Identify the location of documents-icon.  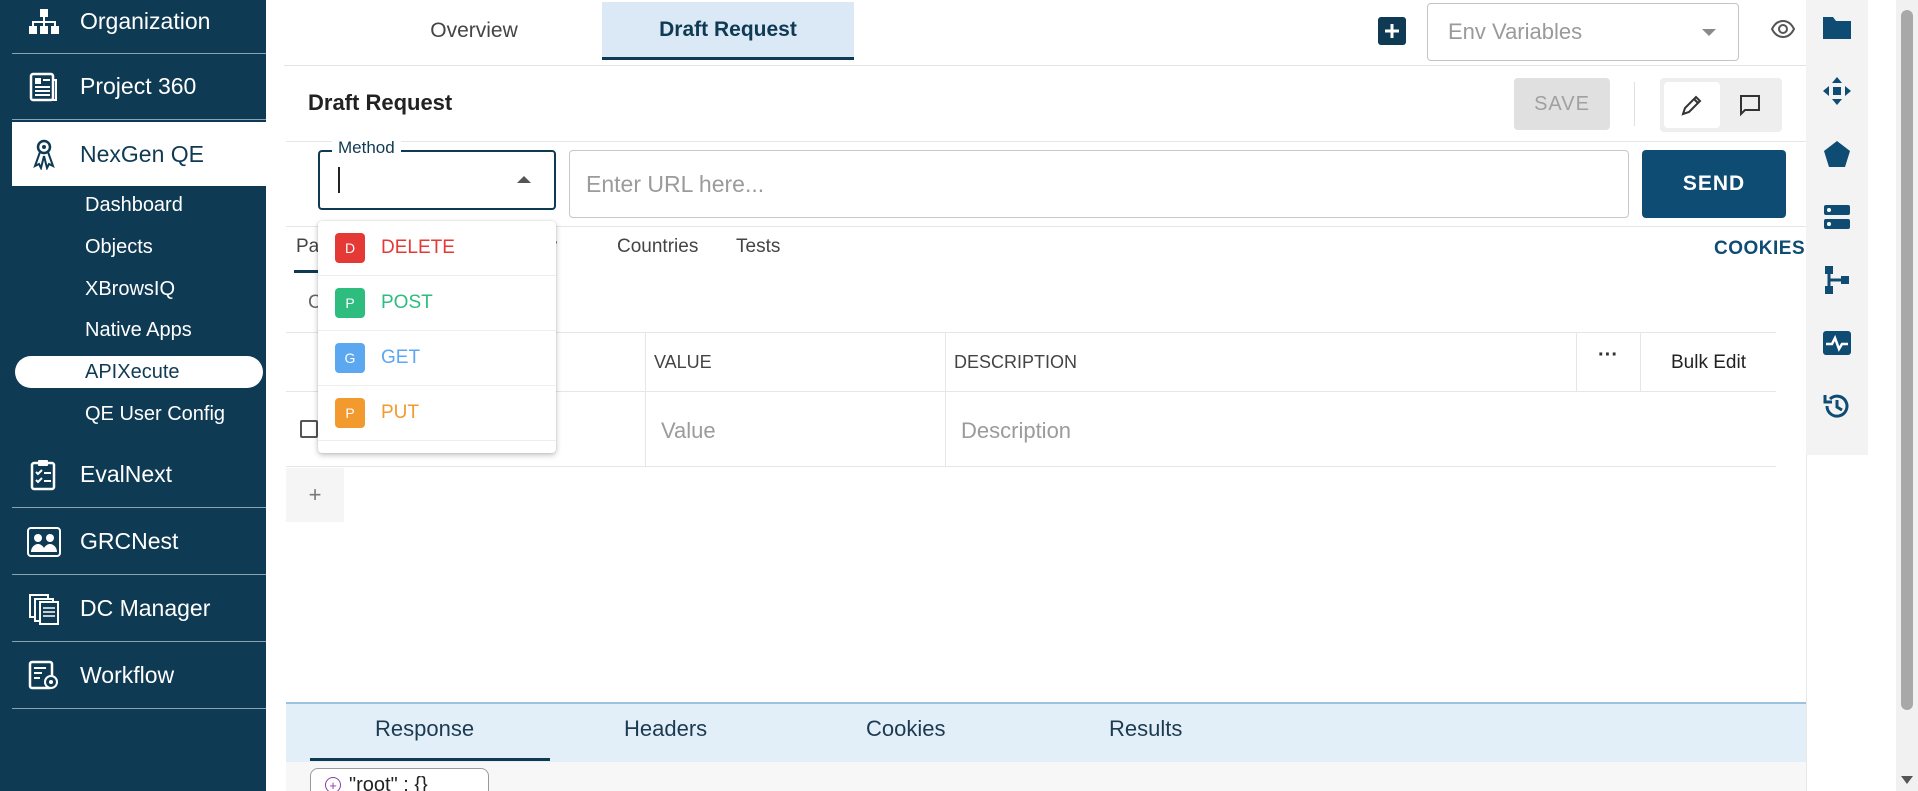
(44, 609).